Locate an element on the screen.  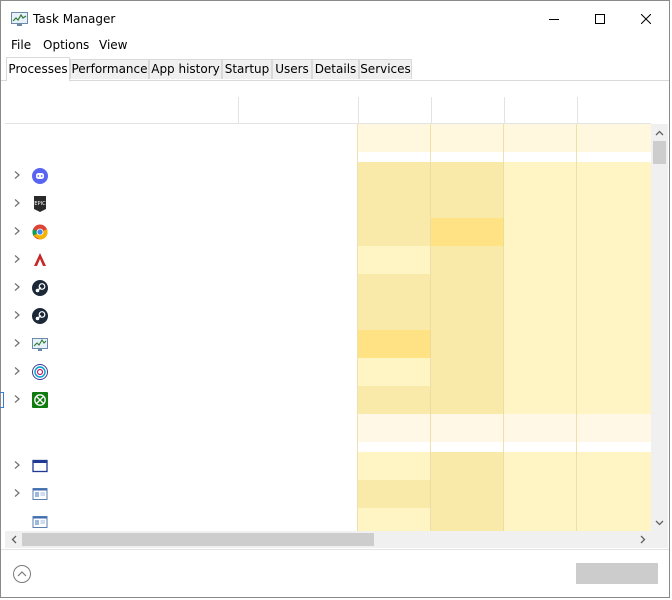
menu-options: Options is located at coordinates (66, 45).